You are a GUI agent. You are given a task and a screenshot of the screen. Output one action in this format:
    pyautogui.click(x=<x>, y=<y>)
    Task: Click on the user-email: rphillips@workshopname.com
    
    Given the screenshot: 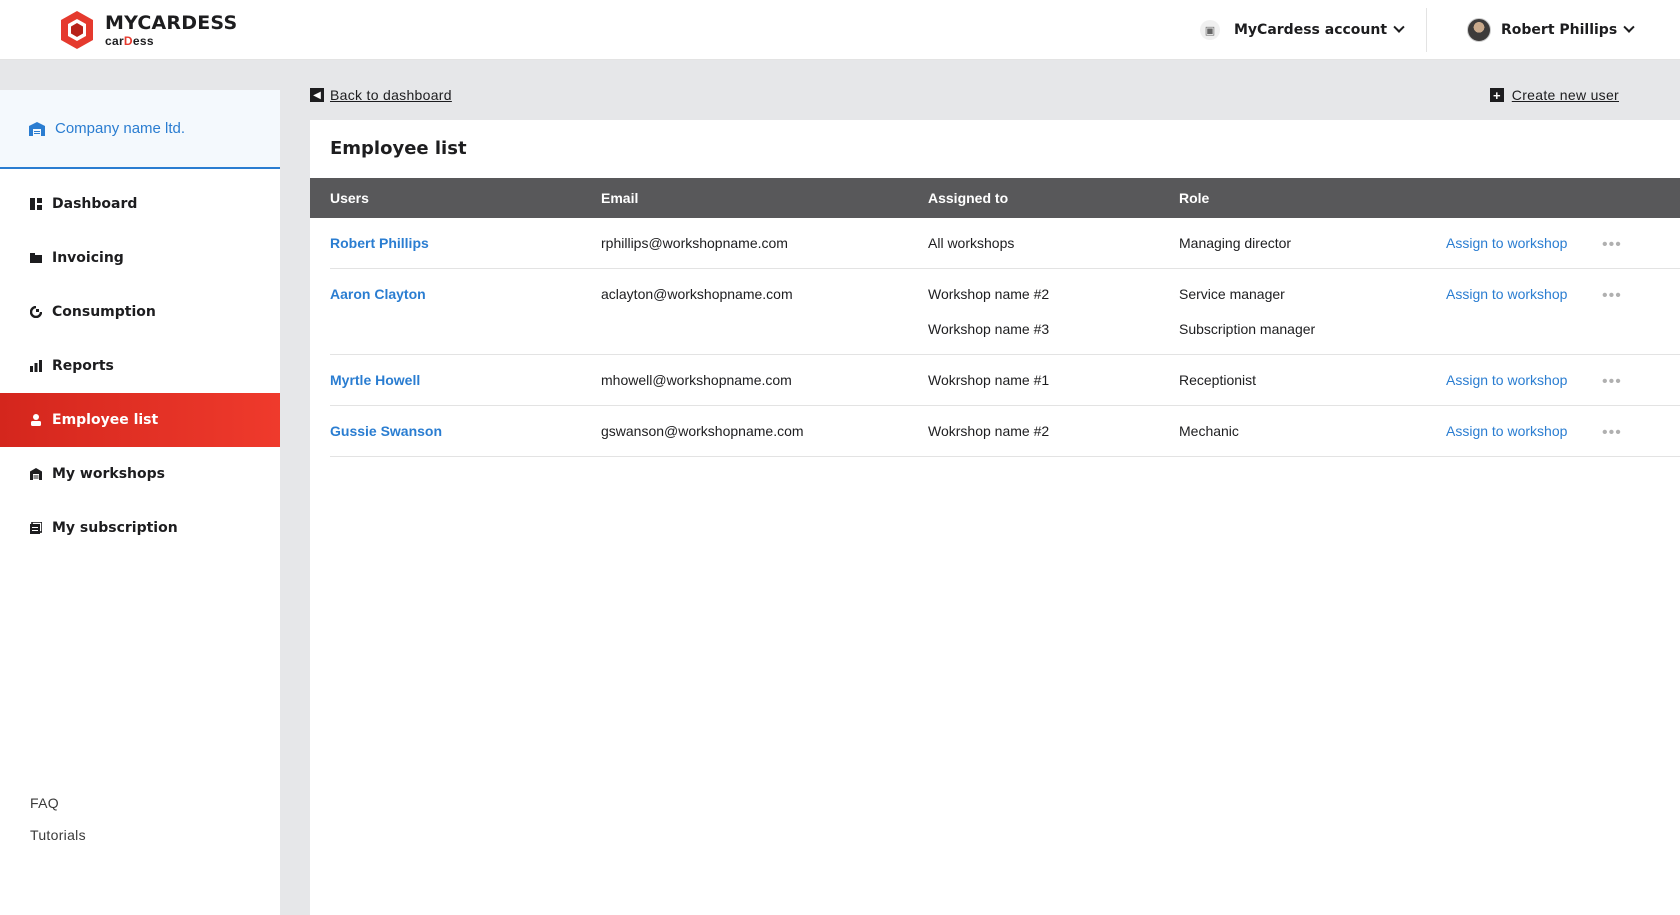 What is the action you would take?
    pyautogui.click(x=694, y=243)
    